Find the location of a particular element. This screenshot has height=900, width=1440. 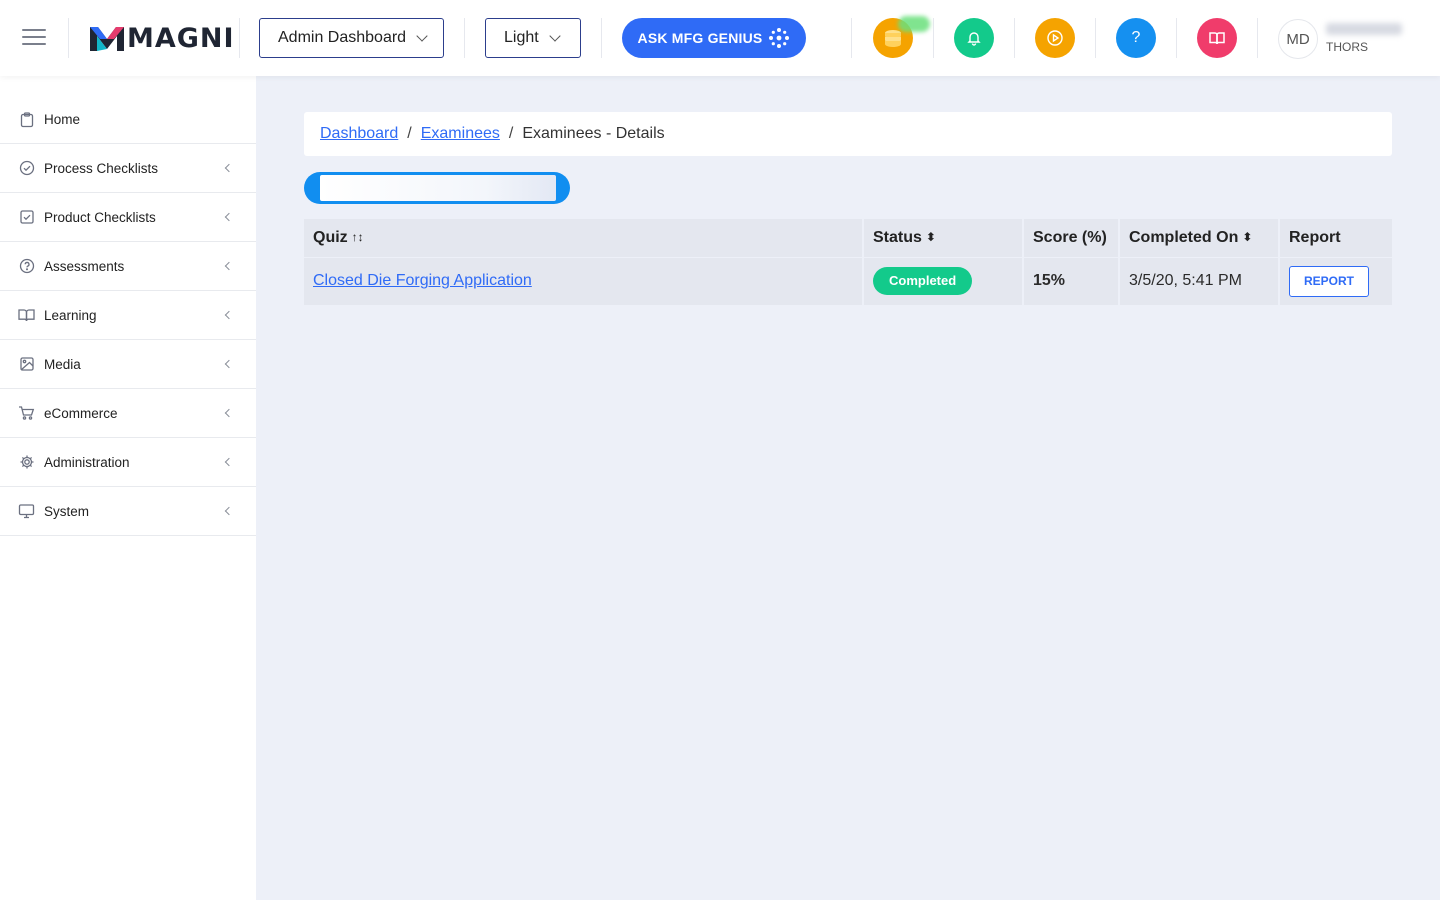

sidebar-item-media: Media is located at coordinates (128, 364).